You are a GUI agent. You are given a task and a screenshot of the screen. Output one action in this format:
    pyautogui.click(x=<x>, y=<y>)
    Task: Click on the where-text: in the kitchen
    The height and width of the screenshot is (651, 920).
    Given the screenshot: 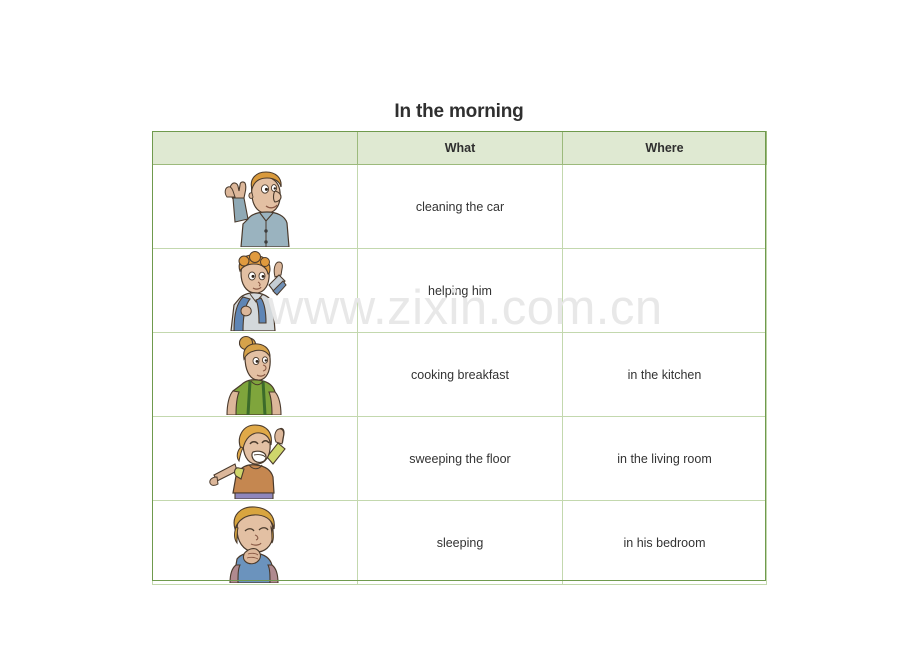 What is the action you would take?
    pyautogui.click(x=664, y=374)
    